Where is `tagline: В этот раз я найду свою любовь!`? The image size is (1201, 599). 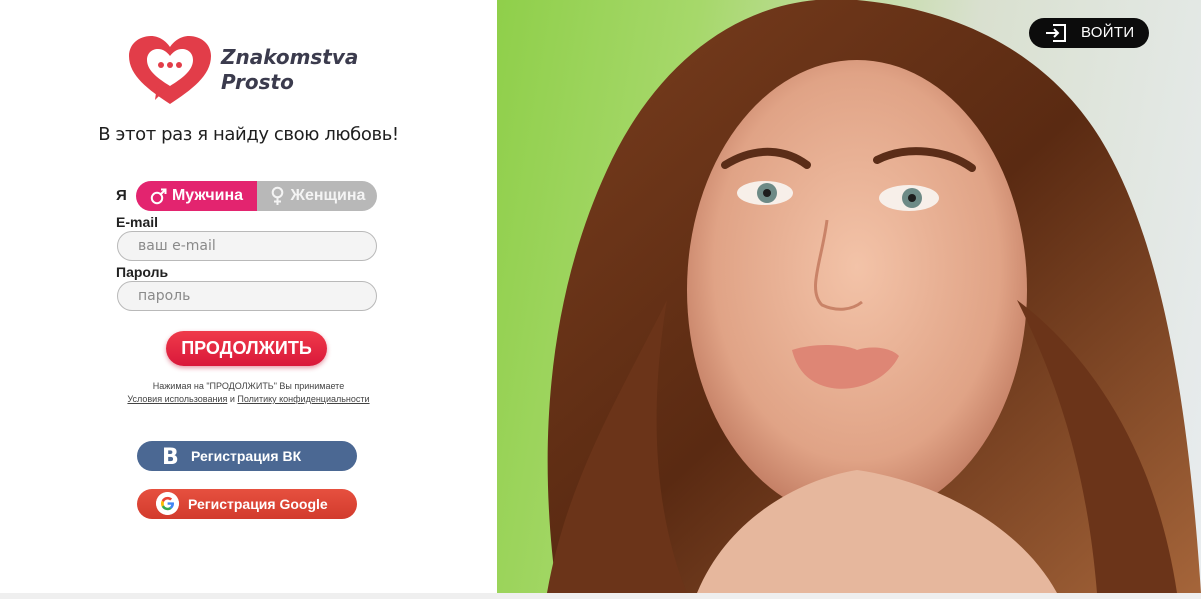
tagline: В этот раз я найду свою любовь! is located at coordinates (248, 134).